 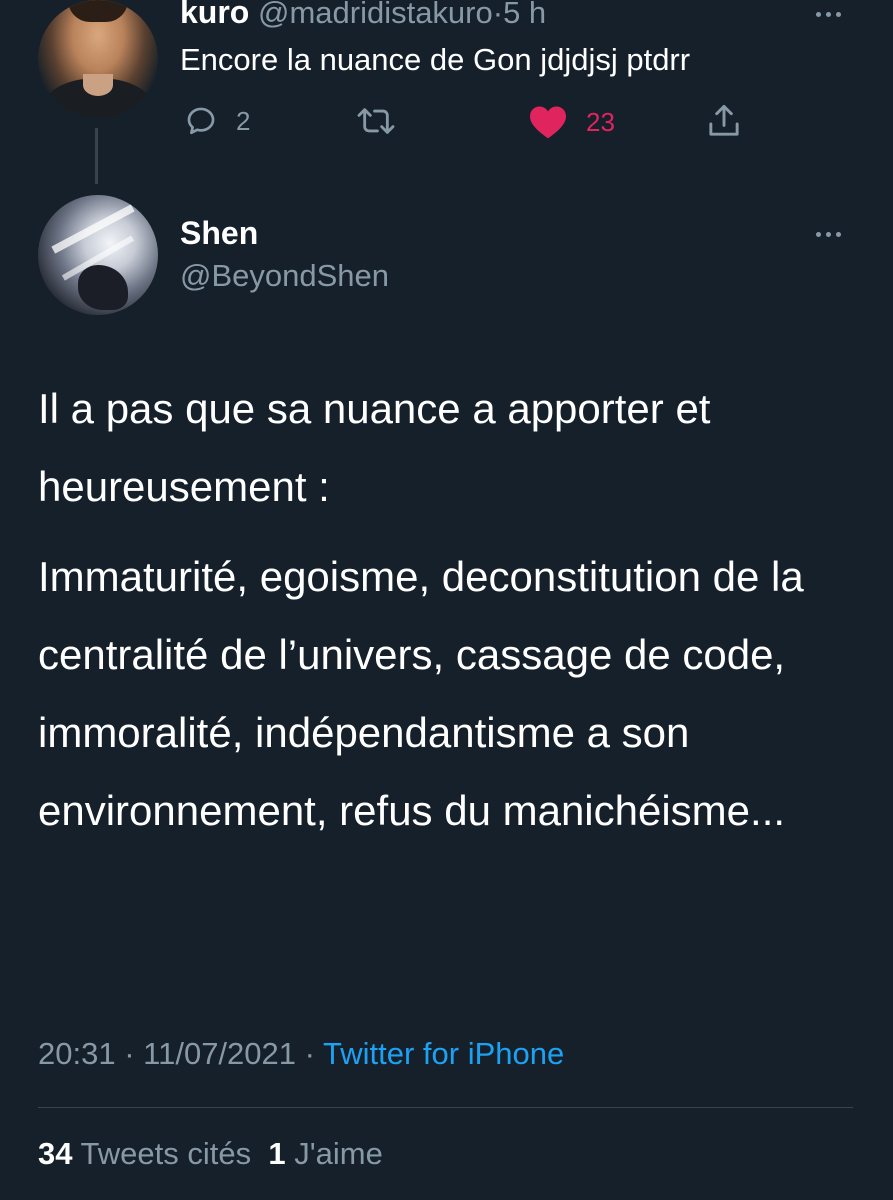 What do you see at coordinates (214, 15) in the screenshot?
I see `parent-author-name: kuro` at bounding box center [214, 15].